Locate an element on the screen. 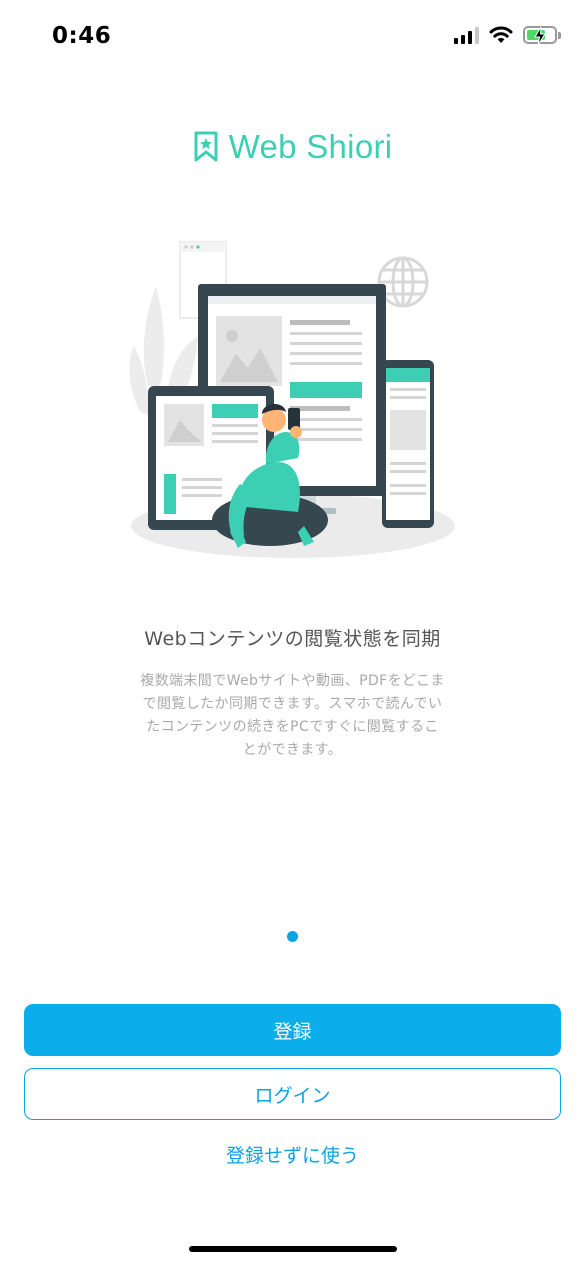 This screenshot has height=1266, width=585. status-bar: 0:46 is located at coordinates (292, 38).